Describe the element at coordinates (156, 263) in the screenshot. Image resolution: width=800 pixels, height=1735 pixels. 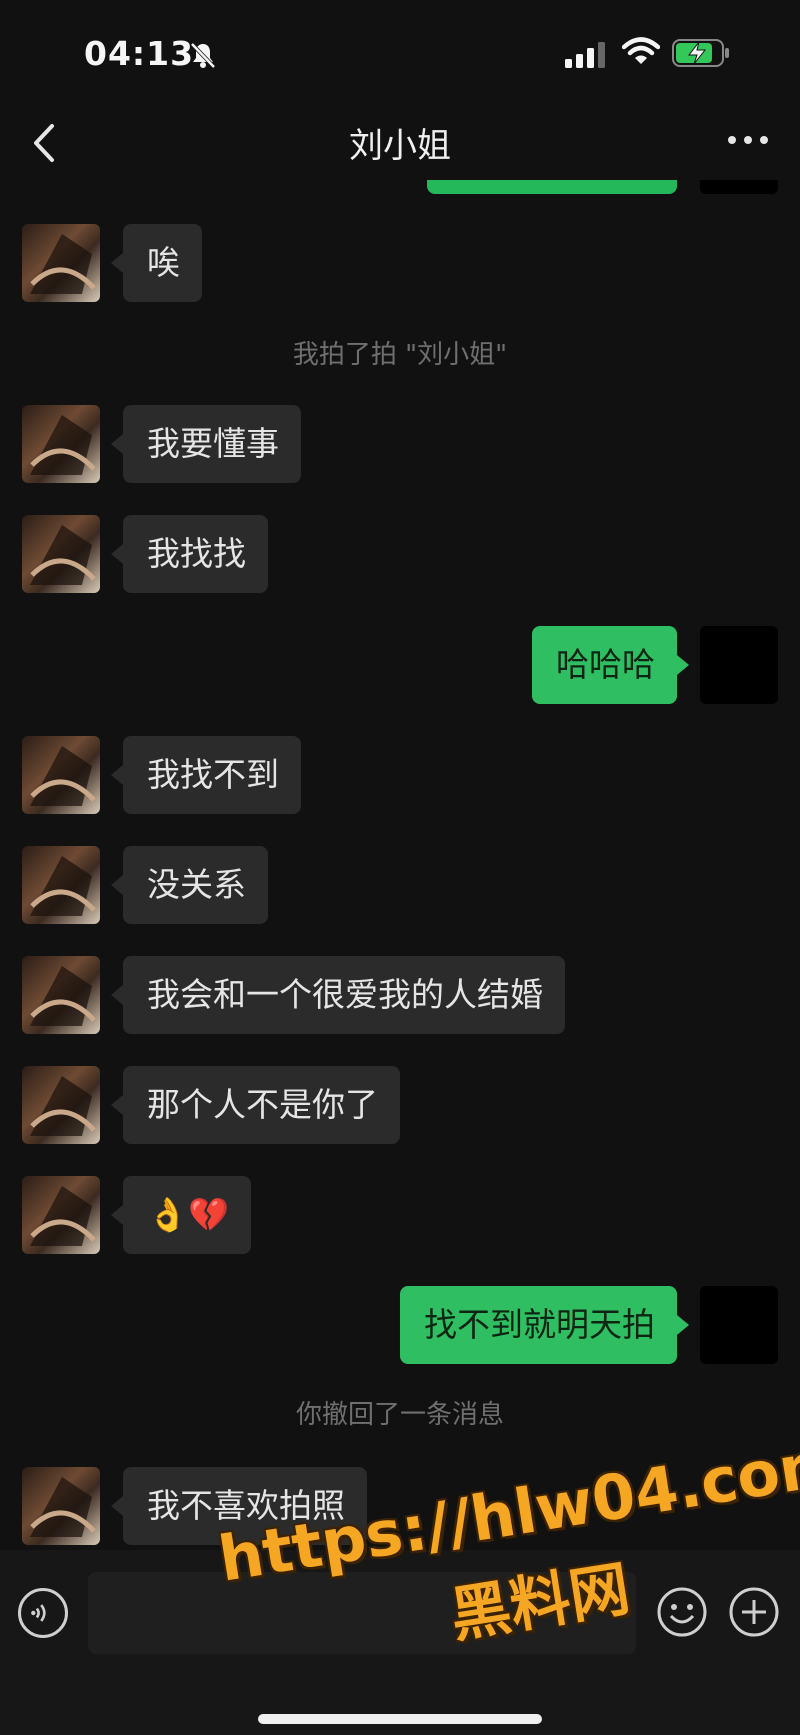
I see `incoming-message: 唉` at that location.